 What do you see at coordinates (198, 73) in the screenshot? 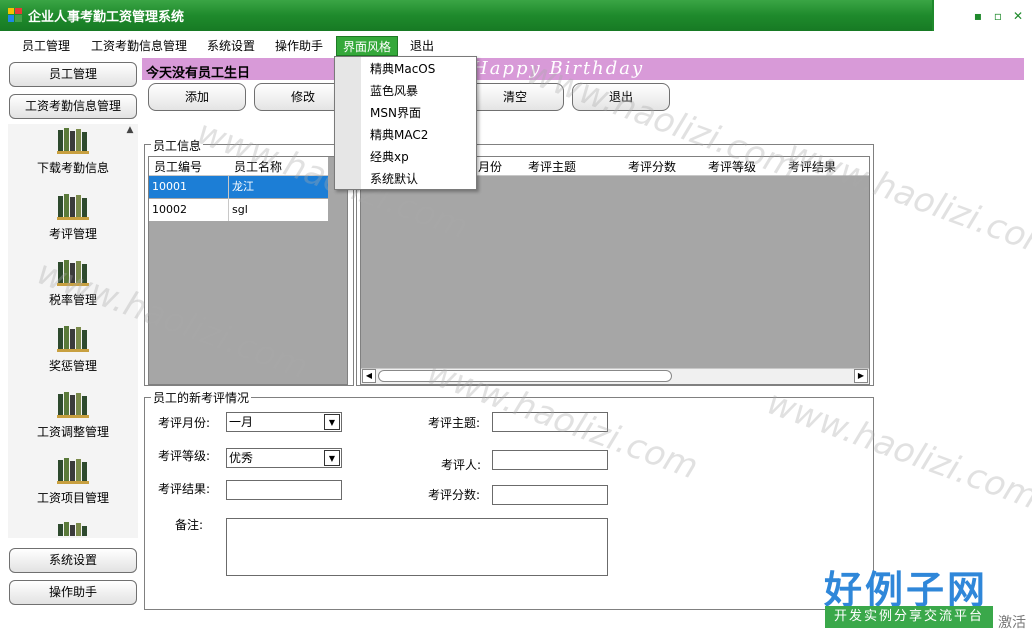
I see `birthday-message: 今天没有员工生日` at bounding box center [198, 73].